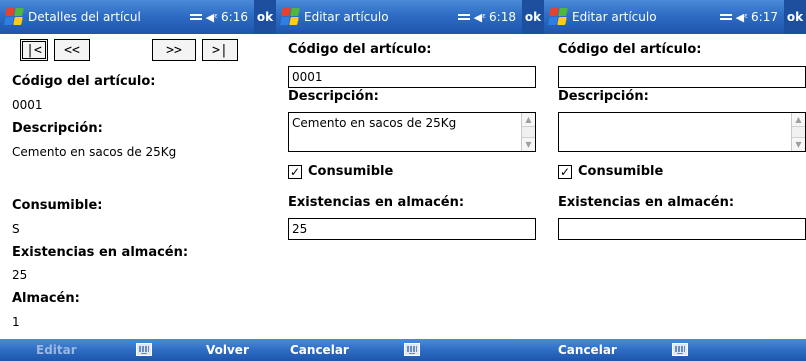  What do you see at coordinates (412, 132) in the screenshot?
I see `description-field: Cemento en sacos de 25Kg ▲ ▼` at bounding box center [412, 132].